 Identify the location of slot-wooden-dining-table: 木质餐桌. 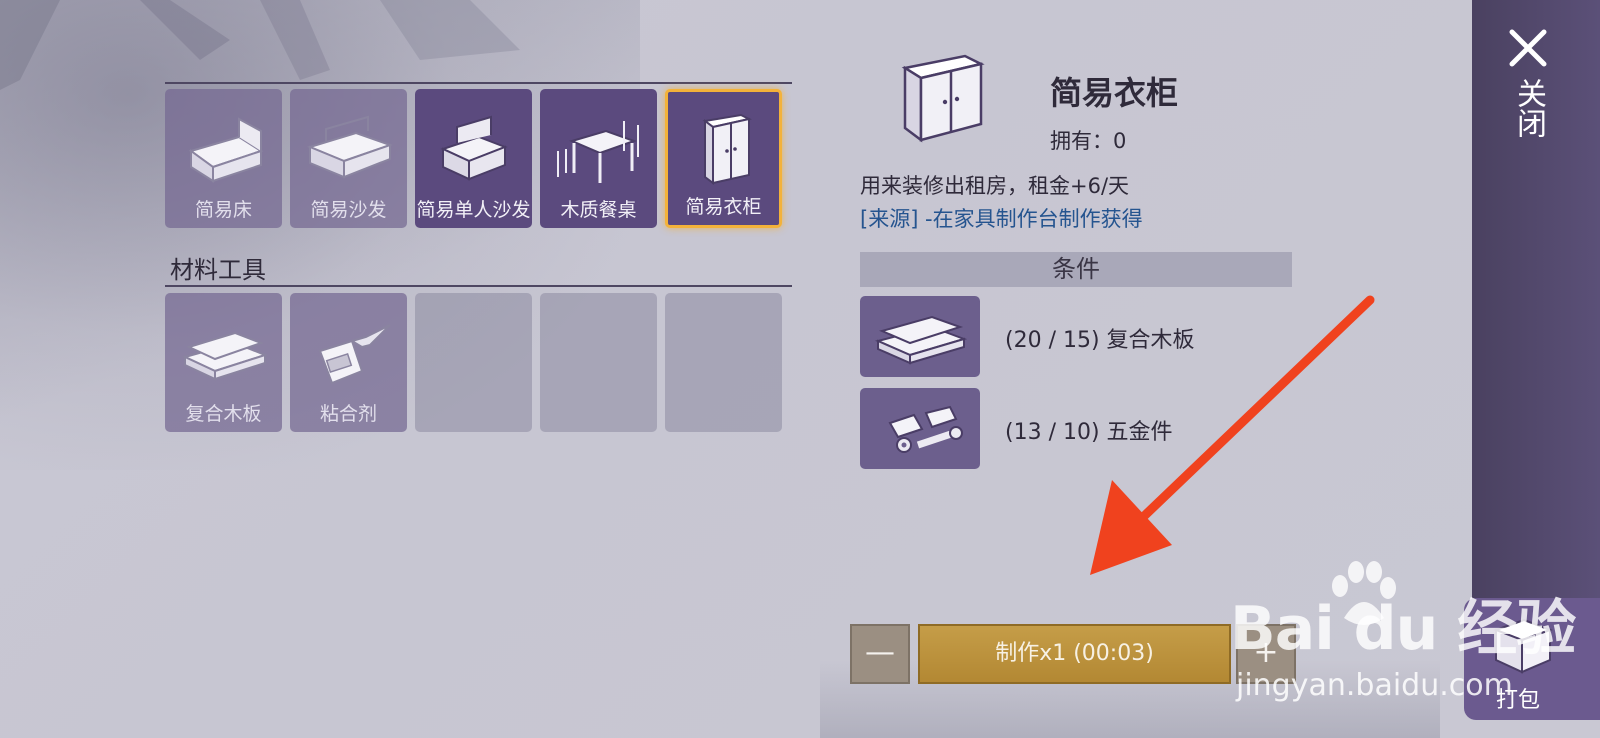
(598, 158).